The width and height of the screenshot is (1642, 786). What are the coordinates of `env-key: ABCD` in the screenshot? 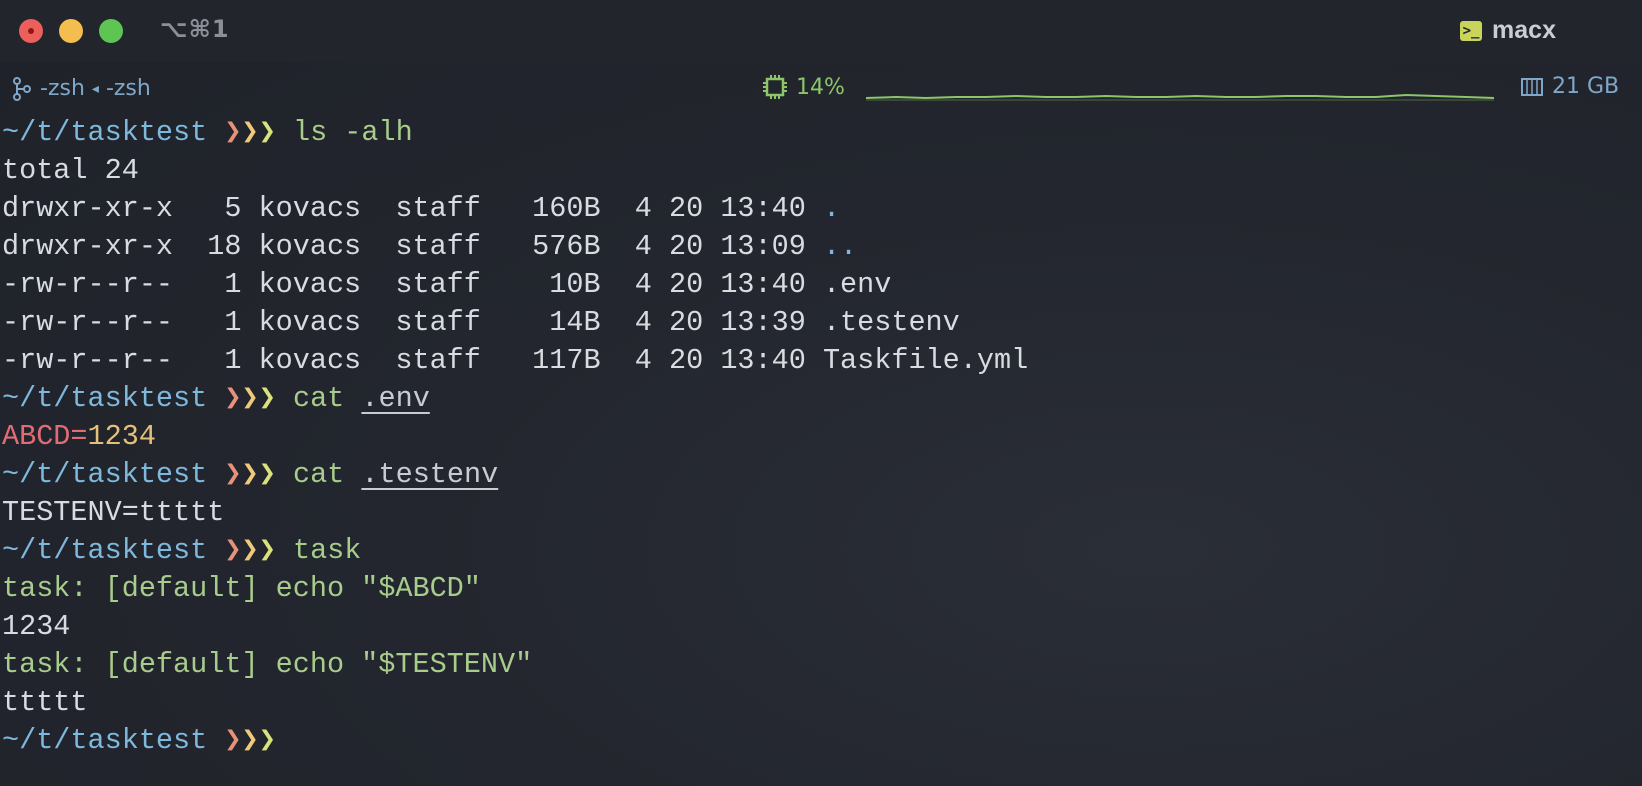 It's located at (36, 436).